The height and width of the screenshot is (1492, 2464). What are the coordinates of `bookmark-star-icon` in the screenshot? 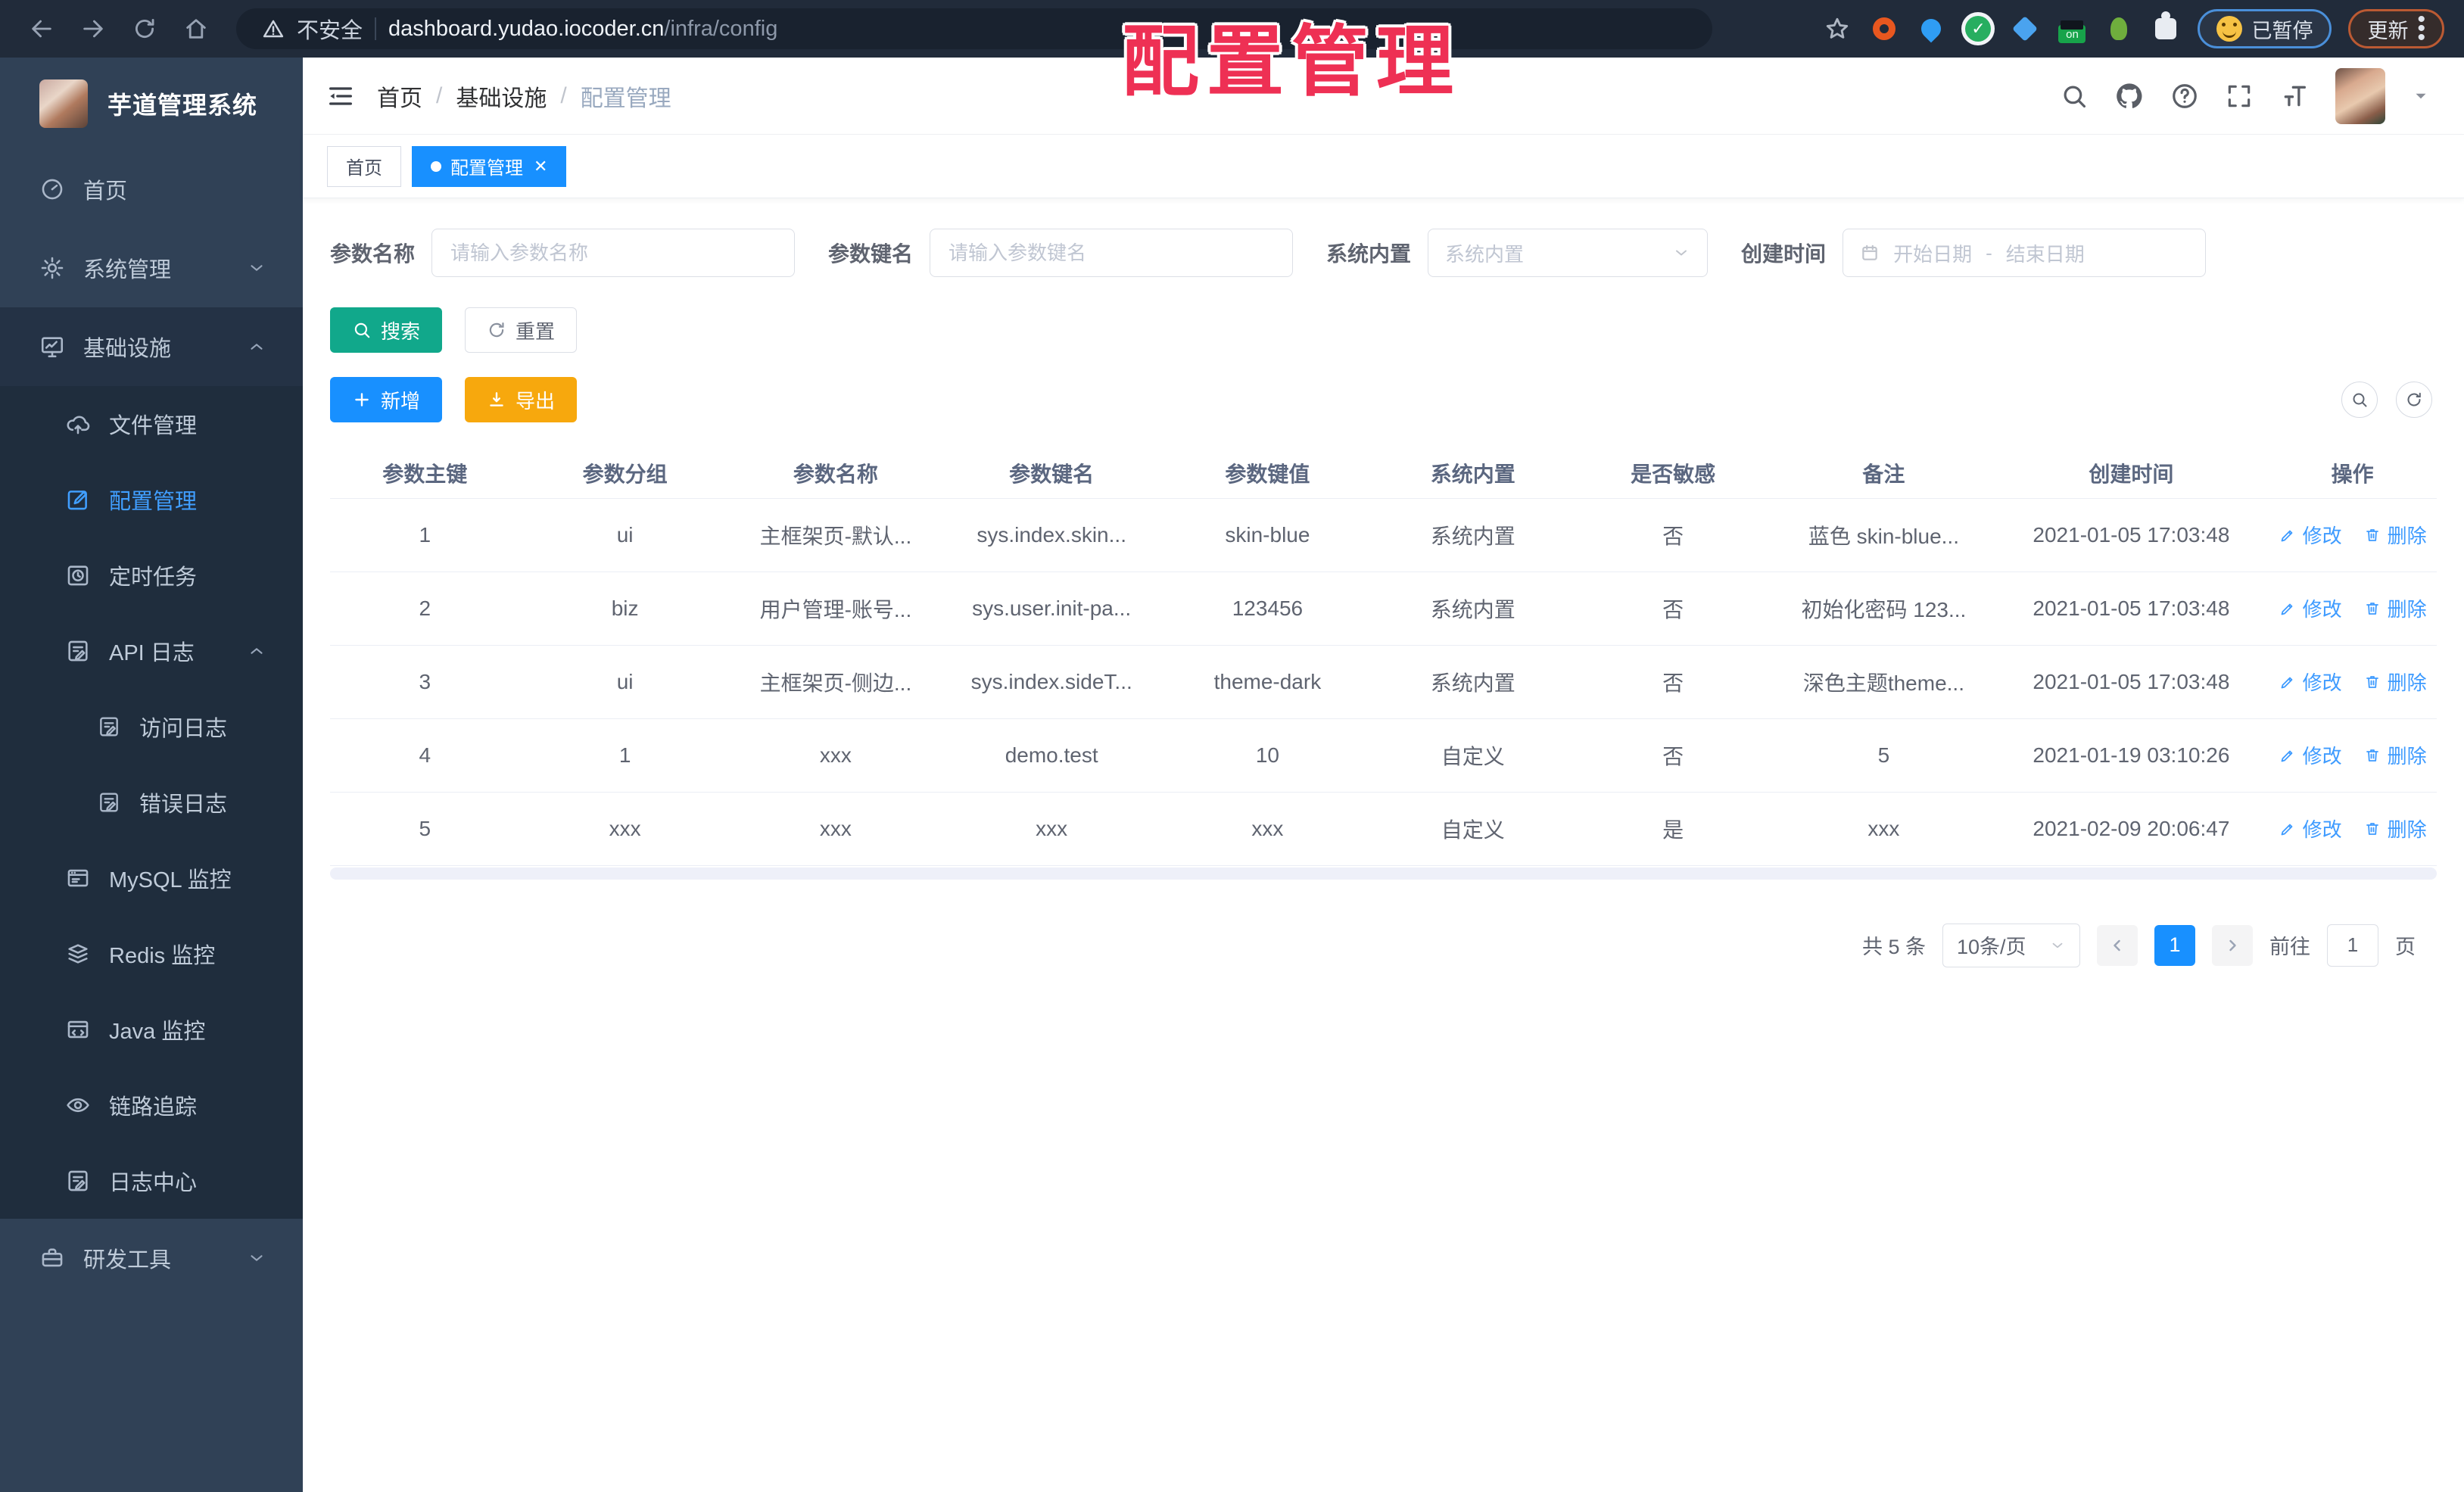 It's located at (1837, 29).